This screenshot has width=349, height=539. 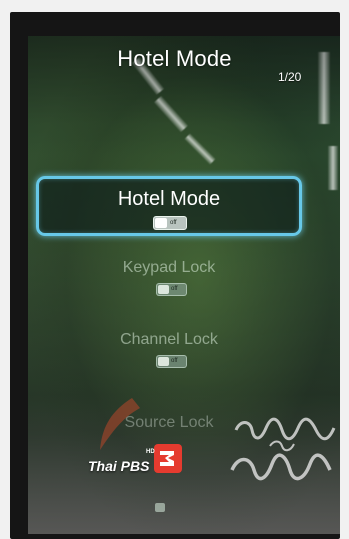 I want to click on broadcast-logo-swoosh, so click(x=120, y=424).